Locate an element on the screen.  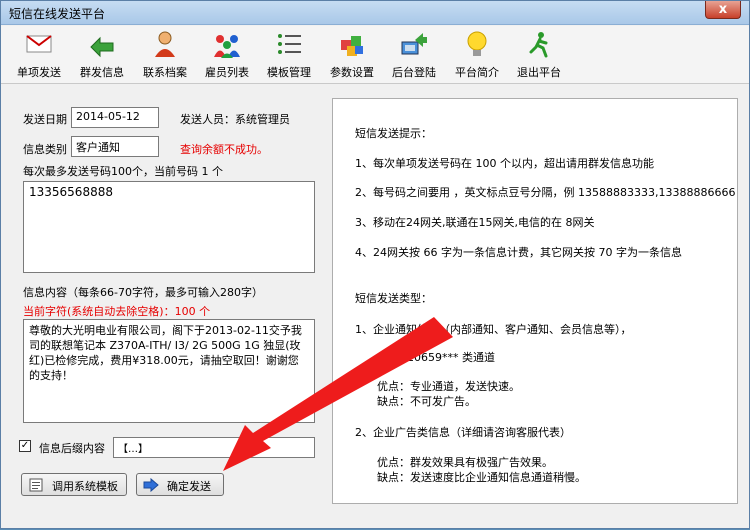
template-button: 调用系统模板 is located at coordinates (74, 484).